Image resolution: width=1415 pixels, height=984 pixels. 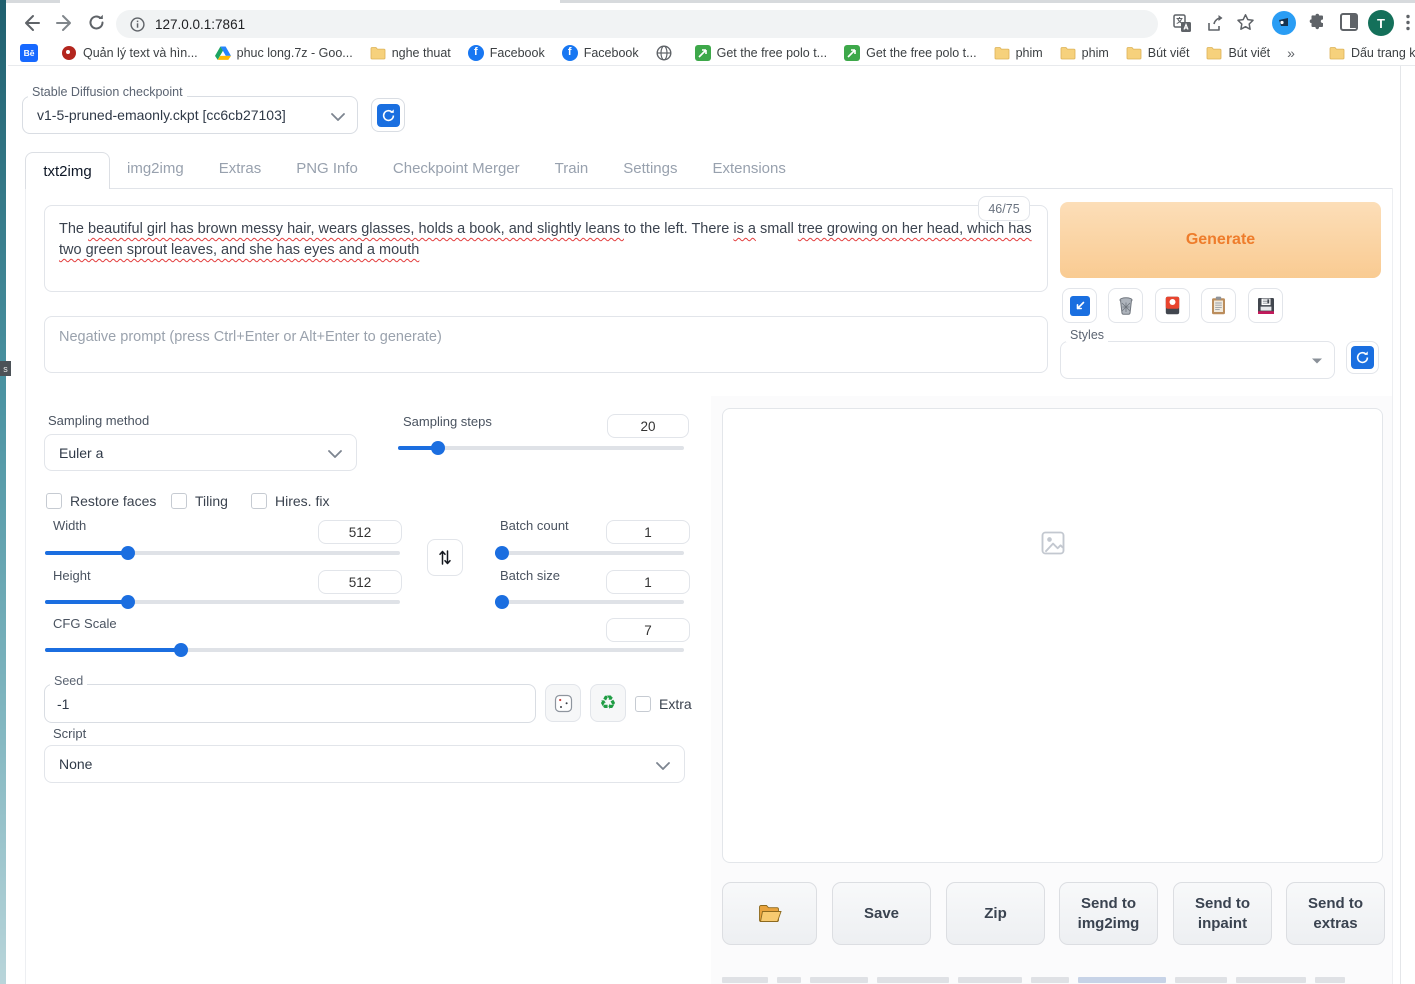 I want to click on translate-icon, so click(x=1182, y=23).